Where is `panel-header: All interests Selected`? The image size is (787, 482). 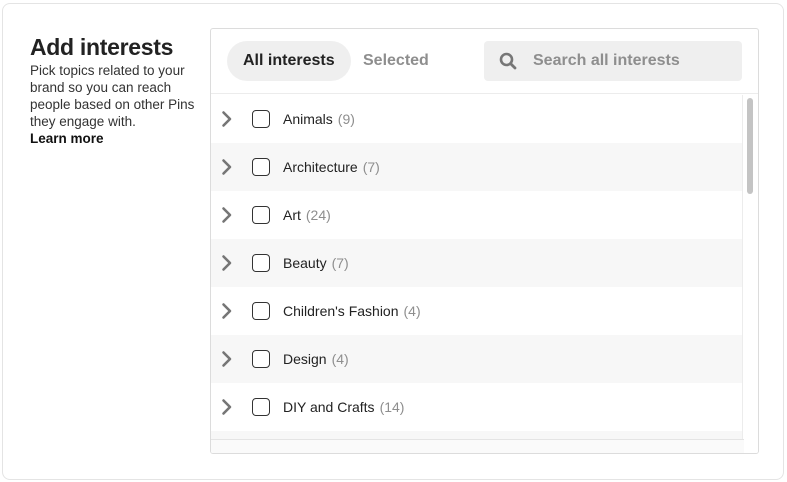
panel-header: All interests Selected is located at coordinates (484, 61).